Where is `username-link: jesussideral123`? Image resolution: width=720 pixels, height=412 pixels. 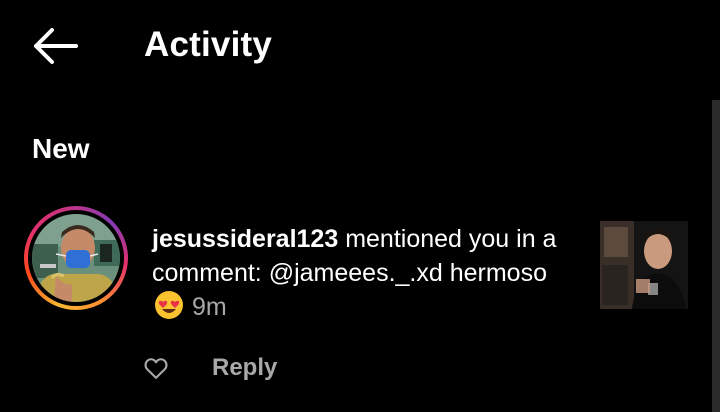
username-link: jesussideral123 is located at coordinates (245, 239).